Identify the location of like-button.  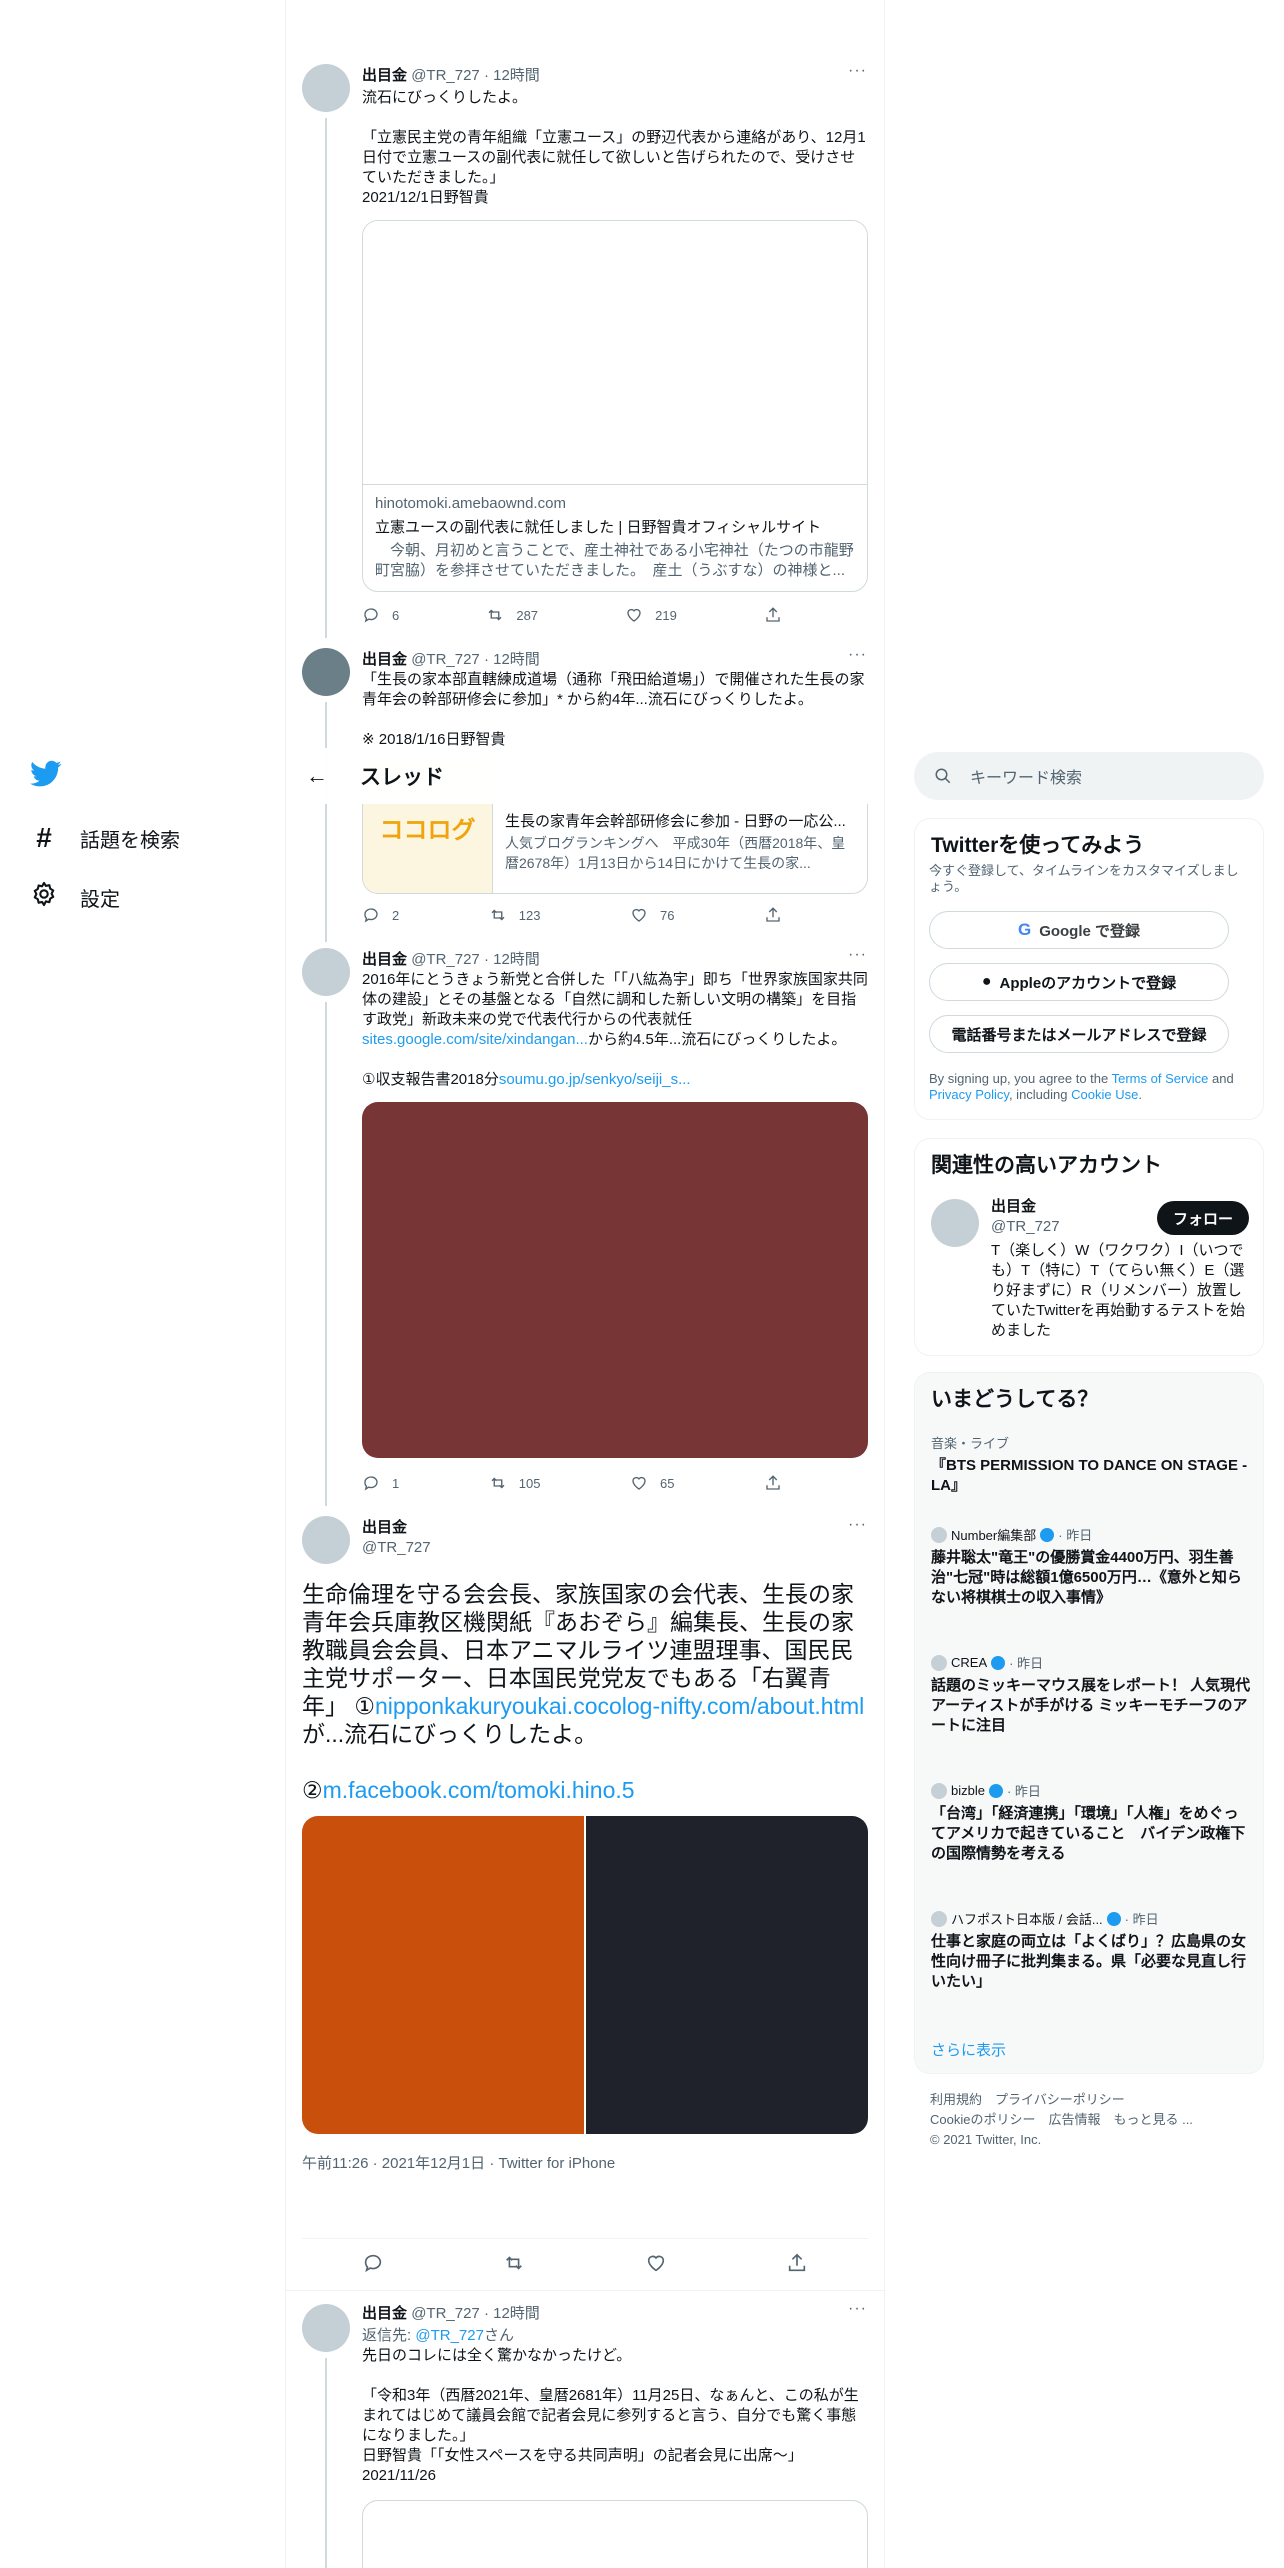
(656, 2263).